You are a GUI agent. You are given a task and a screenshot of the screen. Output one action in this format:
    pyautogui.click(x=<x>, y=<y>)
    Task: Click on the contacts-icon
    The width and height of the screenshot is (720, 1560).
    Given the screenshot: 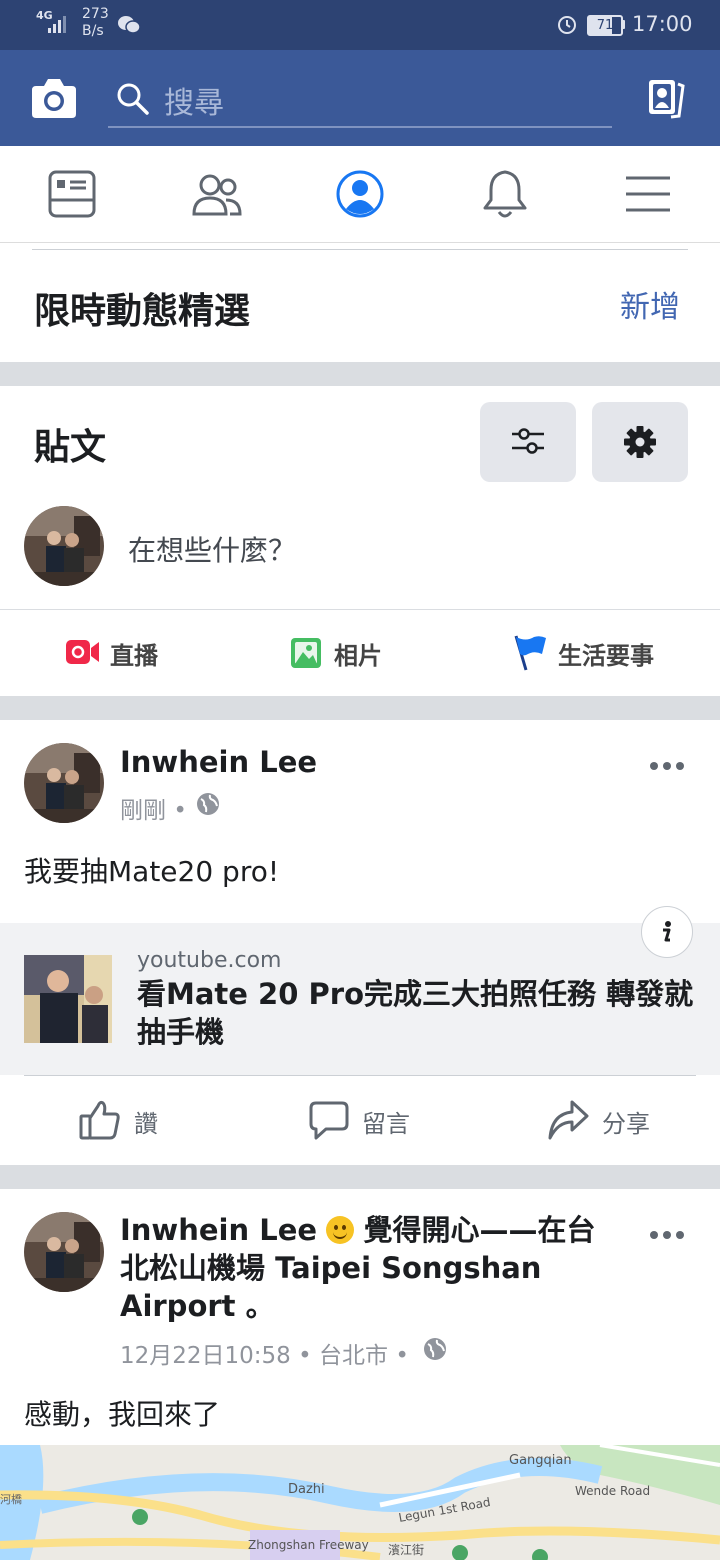 What is the action you would take?
    pyautogui.click(x=666, y=98)
    